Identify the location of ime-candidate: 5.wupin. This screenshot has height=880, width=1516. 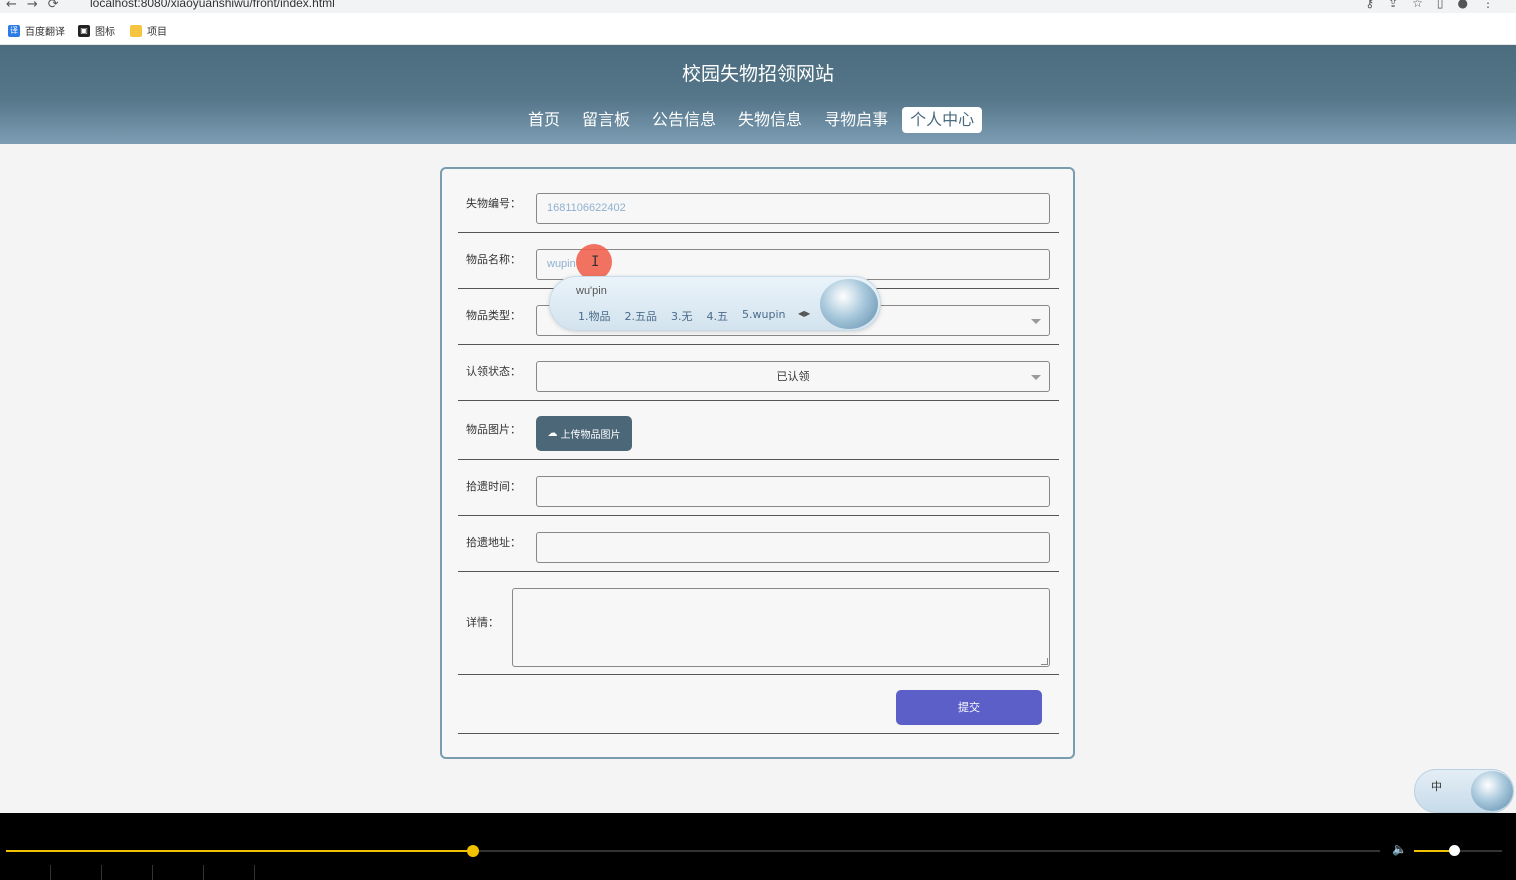
(763, 316).